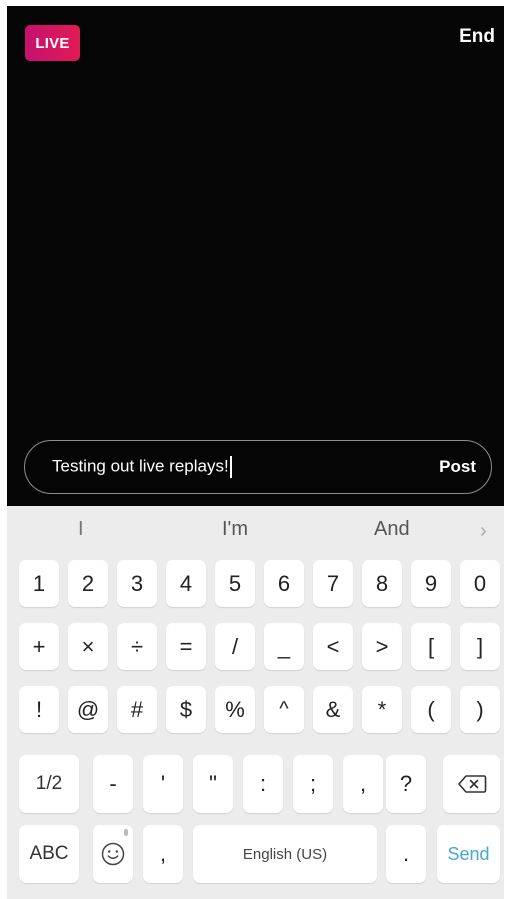 This screenshot has height=899, width=508. Describe the element at coordinates (186, 709) in the screenshot. I see `key-dollar: $` at that location.